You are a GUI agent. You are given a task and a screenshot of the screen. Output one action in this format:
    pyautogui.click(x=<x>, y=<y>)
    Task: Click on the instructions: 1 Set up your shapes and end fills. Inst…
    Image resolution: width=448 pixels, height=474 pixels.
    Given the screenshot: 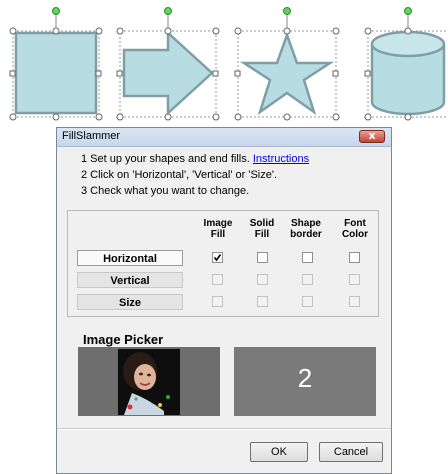 What is the action you would take?
    pyautogui.click(x=195, y=175)
    